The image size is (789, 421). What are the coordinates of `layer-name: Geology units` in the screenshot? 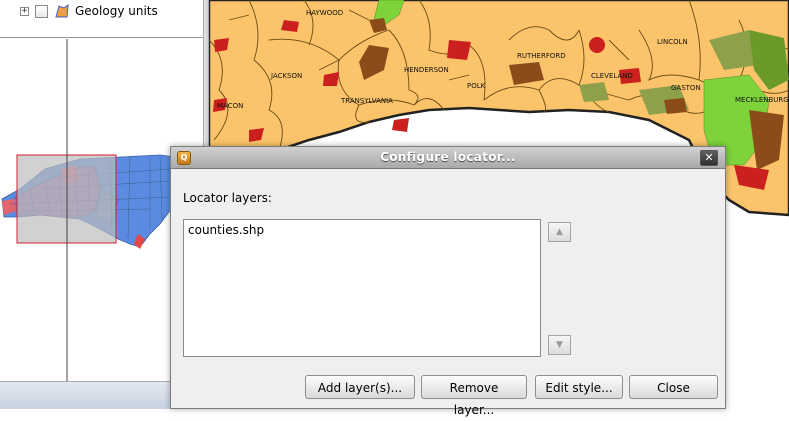 It's located at (116, 11).